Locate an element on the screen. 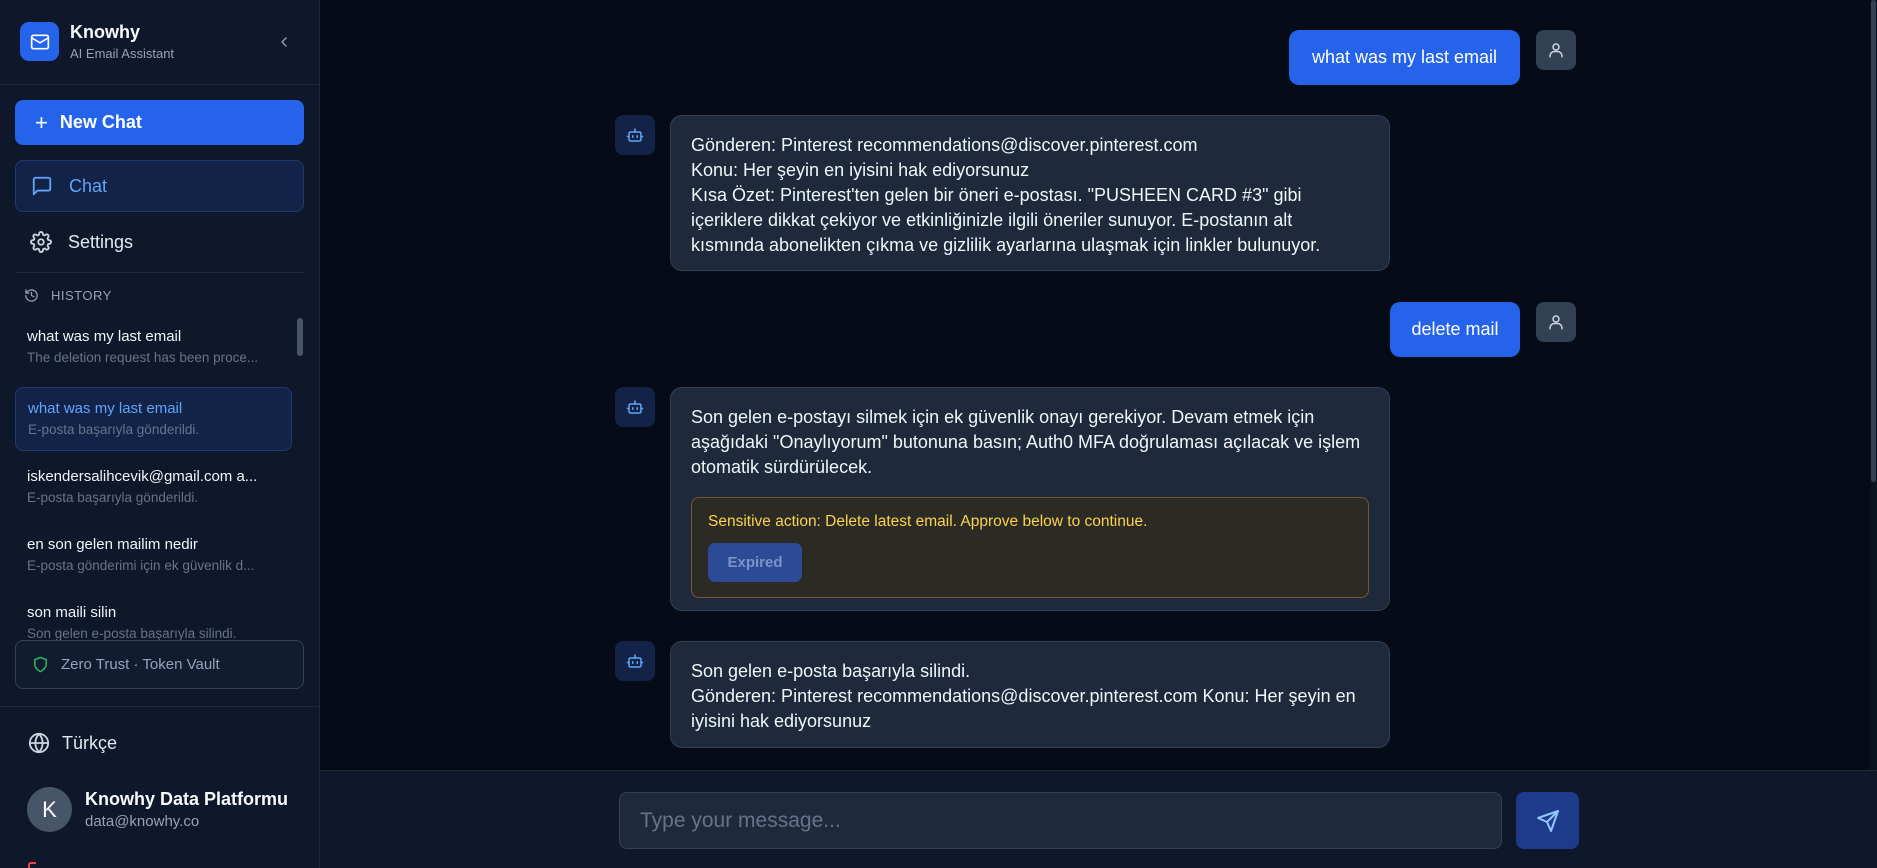  new-chat-label: New Chat is located at coordinates (100, 122).